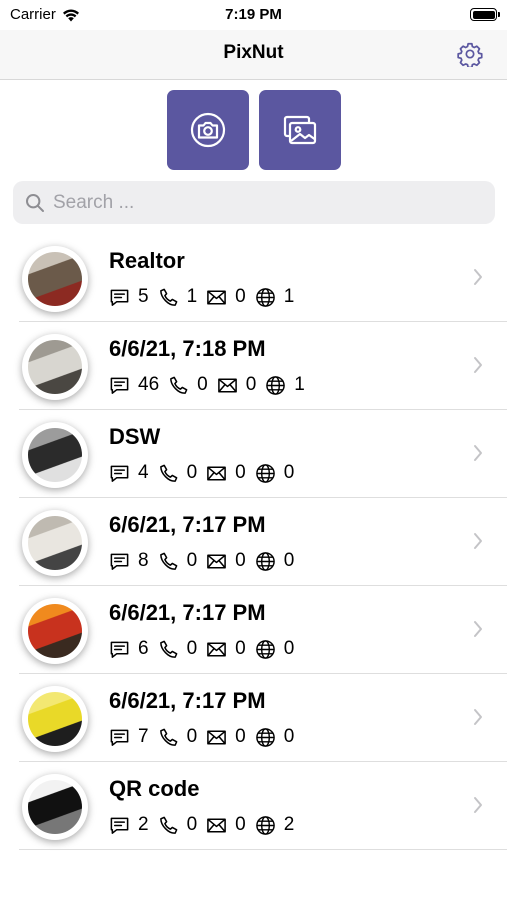  Describe the element at coordinates (143, 472) in the screenshot. I see `text-count-value: 4` at that location.